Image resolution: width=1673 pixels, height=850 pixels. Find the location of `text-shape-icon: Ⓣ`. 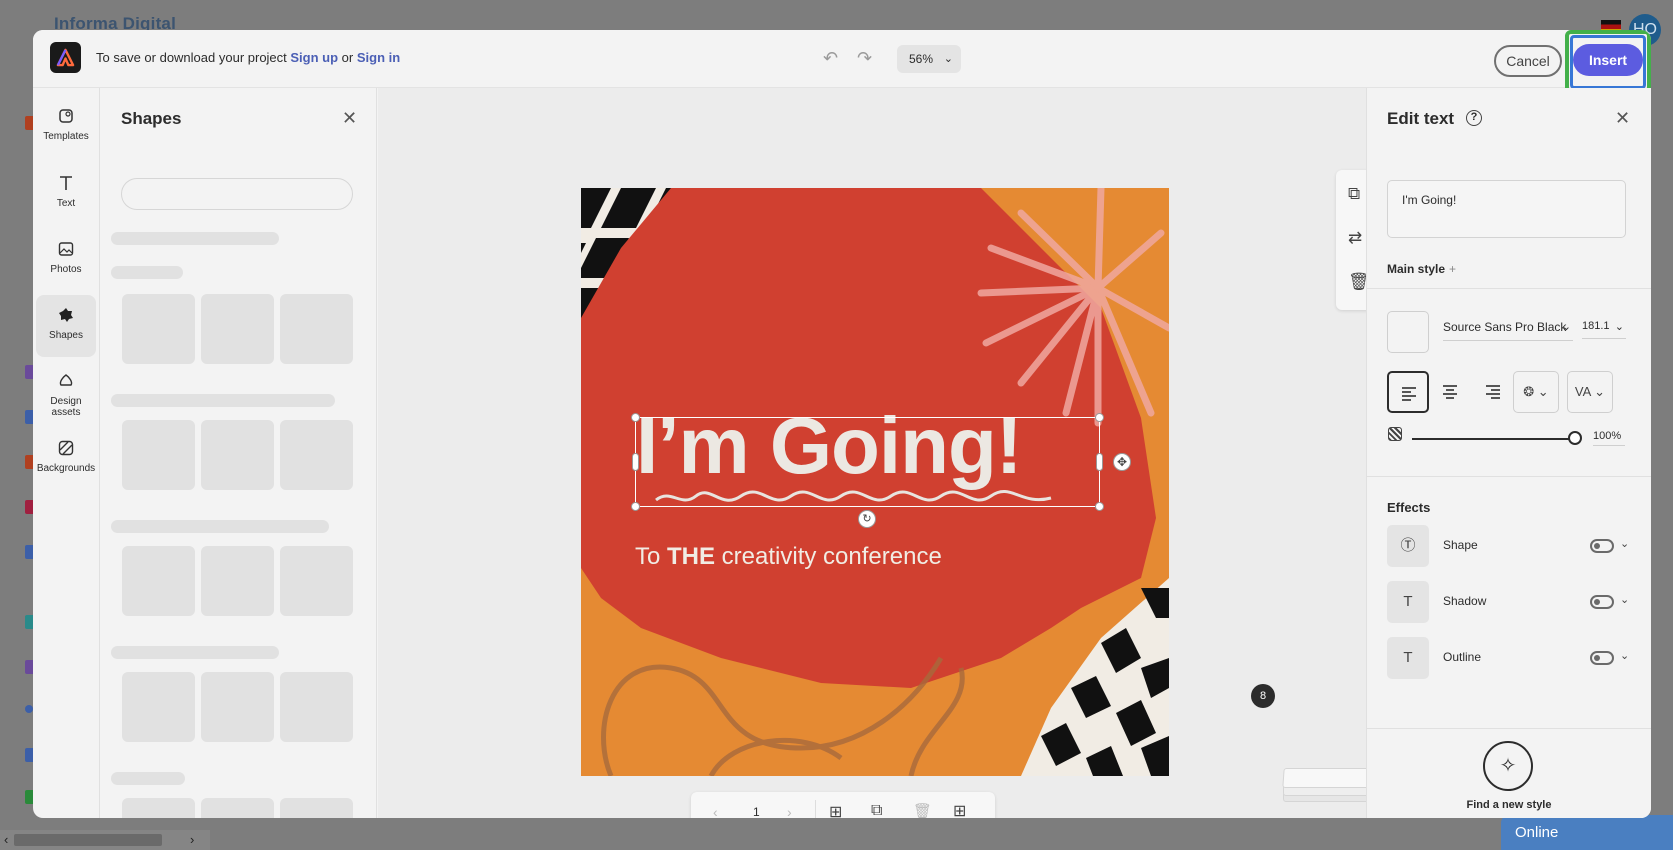

text-shape-icon: Ⓣ is located at coordinates (1408, 546).